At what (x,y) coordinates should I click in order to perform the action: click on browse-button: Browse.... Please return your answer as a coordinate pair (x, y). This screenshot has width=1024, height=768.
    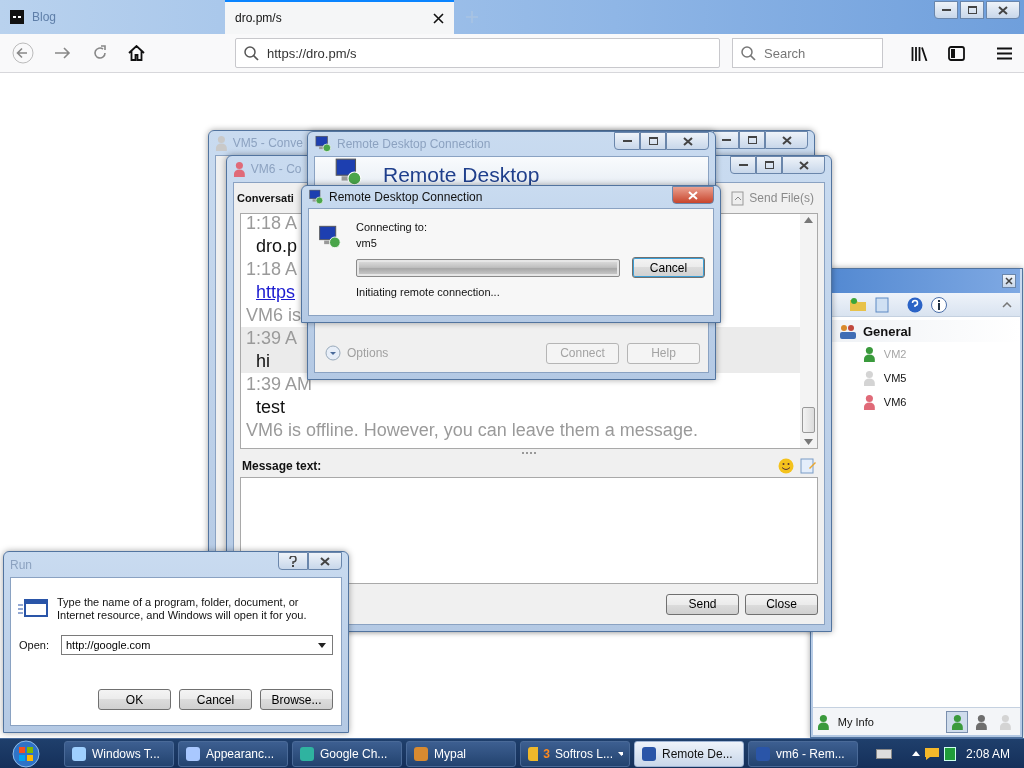
    Looking at the image, I should click on (296, 699).